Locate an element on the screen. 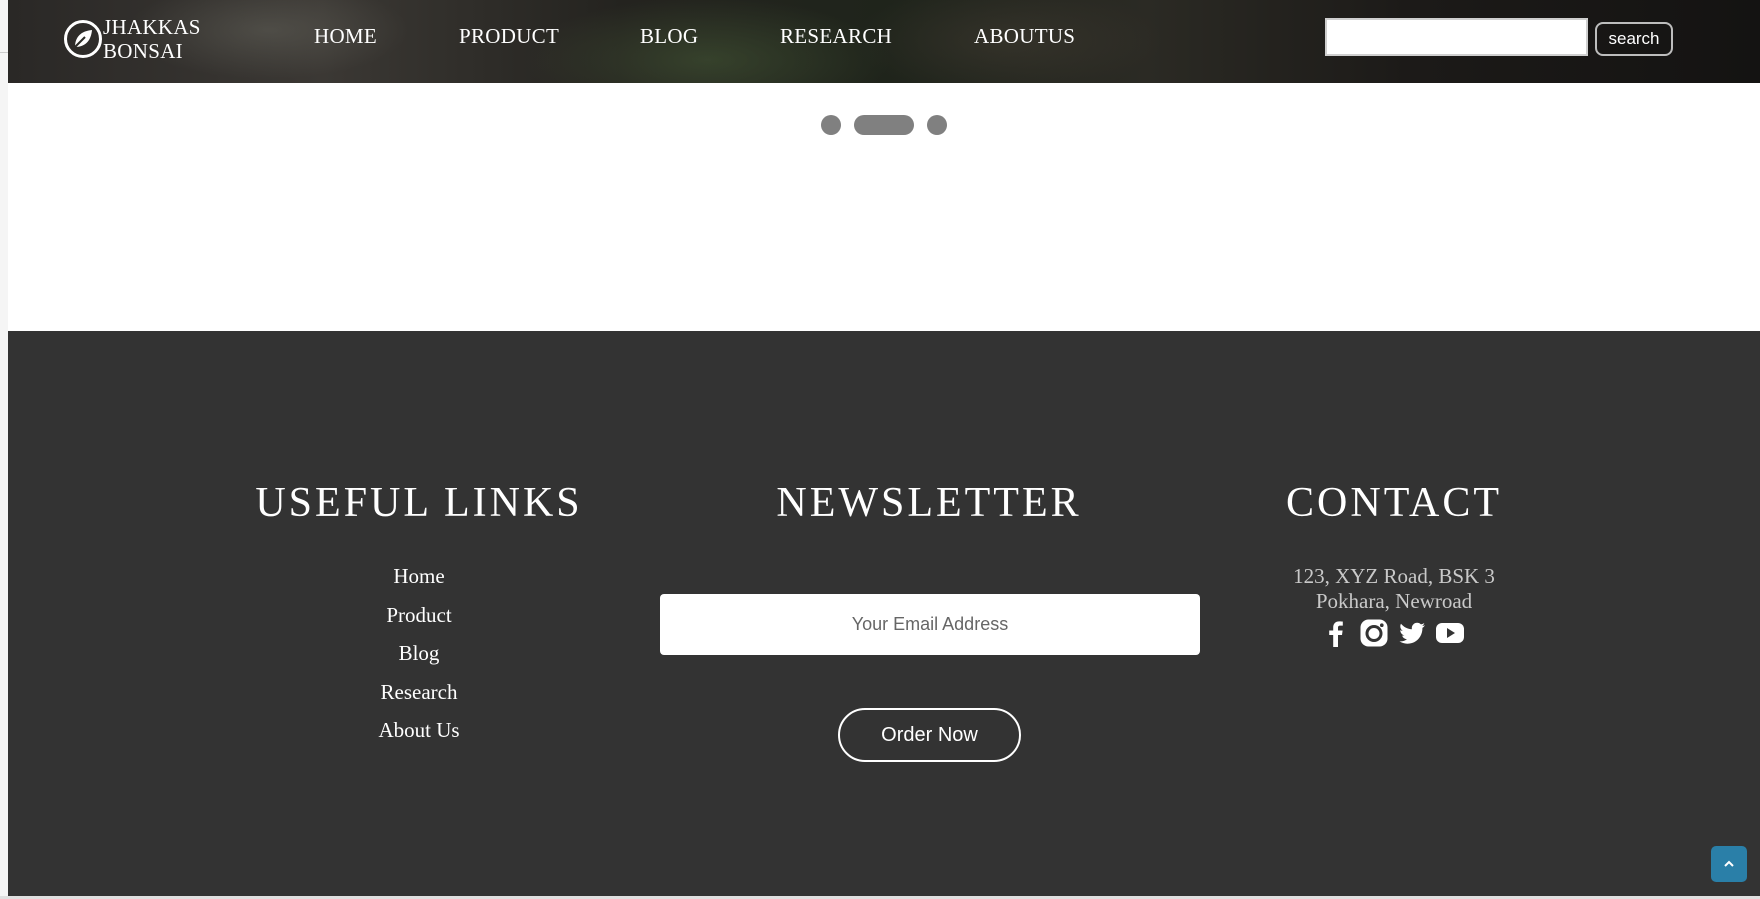 Image resolution: width=1760 pixels, height=899 pixels. nav-blog: BLOG is located at coordinates (669, 36).